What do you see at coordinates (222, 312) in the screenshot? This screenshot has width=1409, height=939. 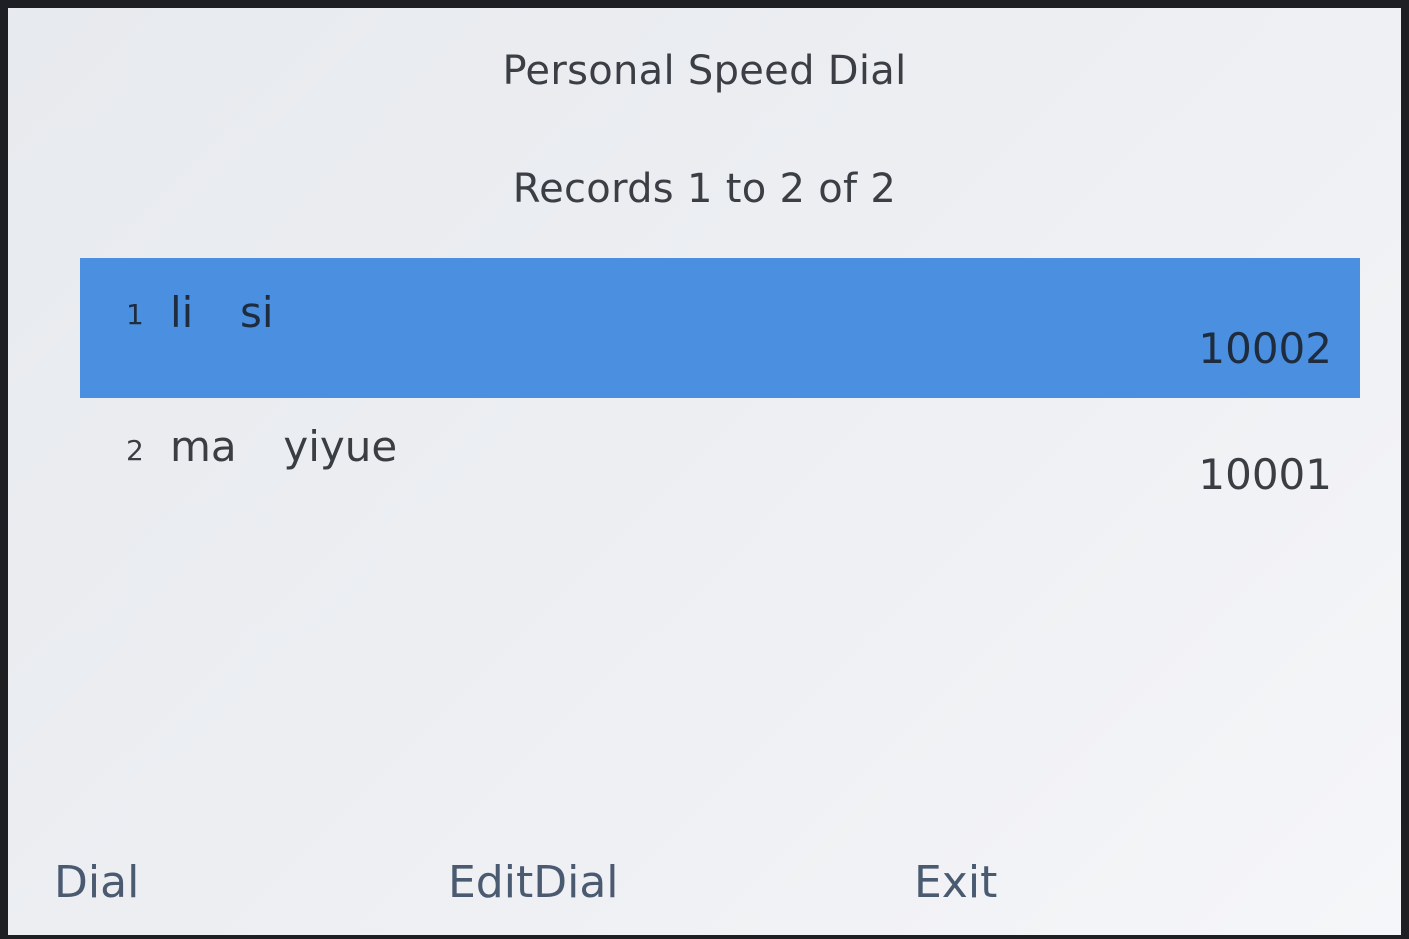 I see `entry-name: li si` at bounding box center [222, 312].